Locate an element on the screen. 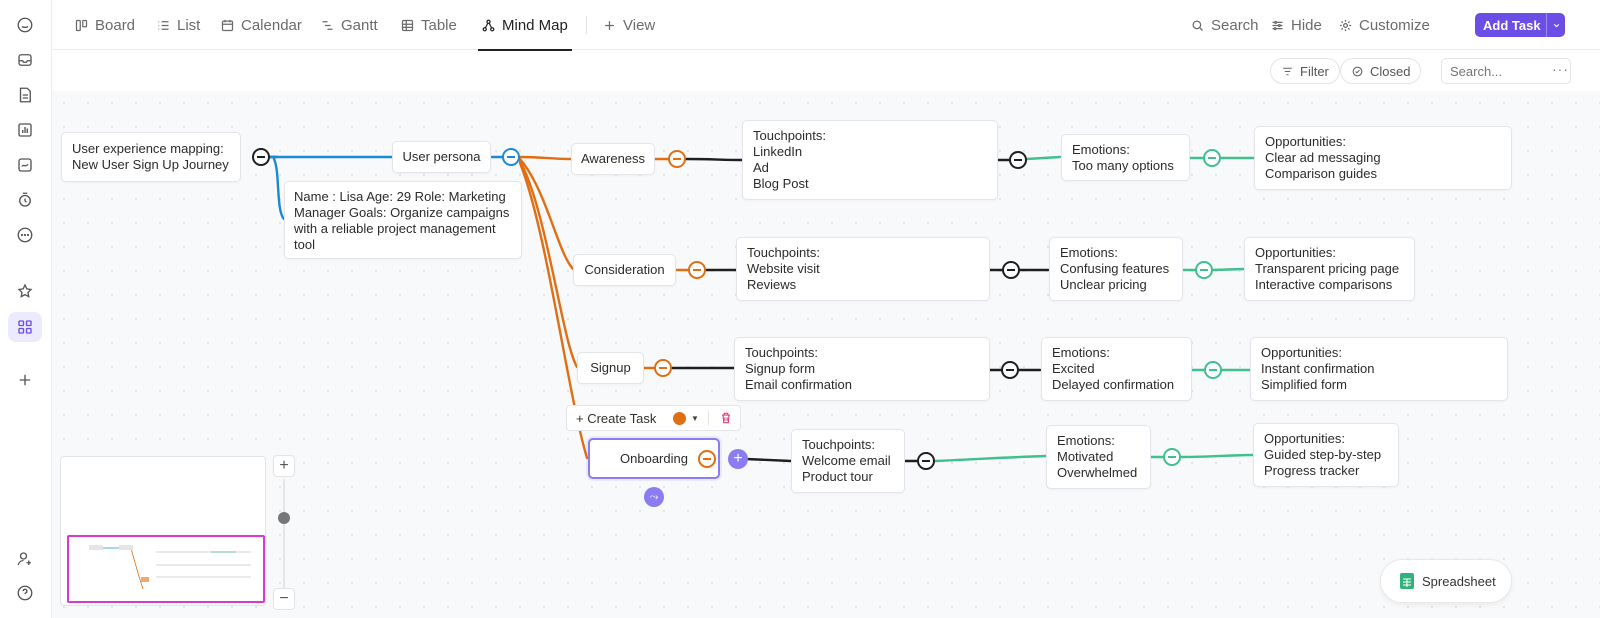  filter-button: Filter is located at coordinates (1305, 71).